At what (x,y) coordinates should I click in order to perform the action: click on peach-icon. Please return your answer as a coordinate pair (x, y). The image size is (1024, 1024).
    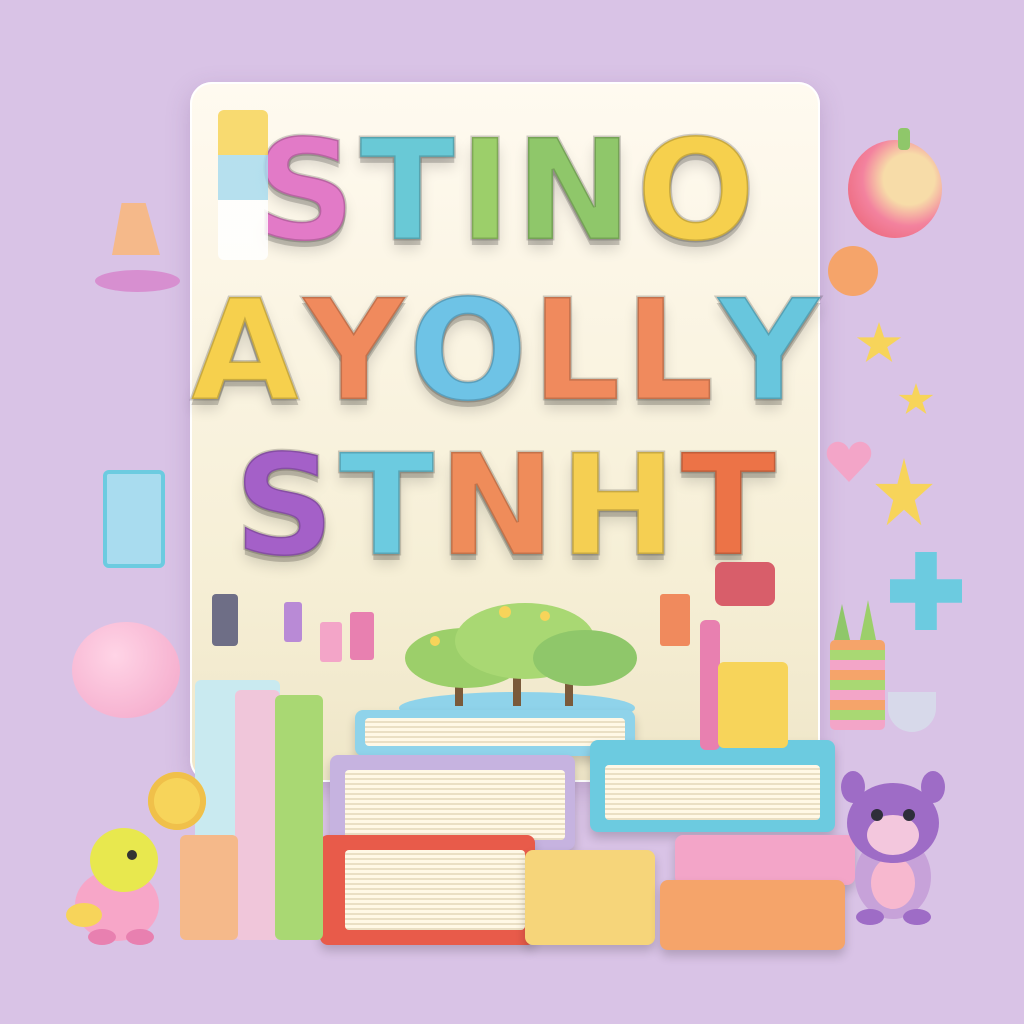
    Looking at the image, I should click on (126, 670).